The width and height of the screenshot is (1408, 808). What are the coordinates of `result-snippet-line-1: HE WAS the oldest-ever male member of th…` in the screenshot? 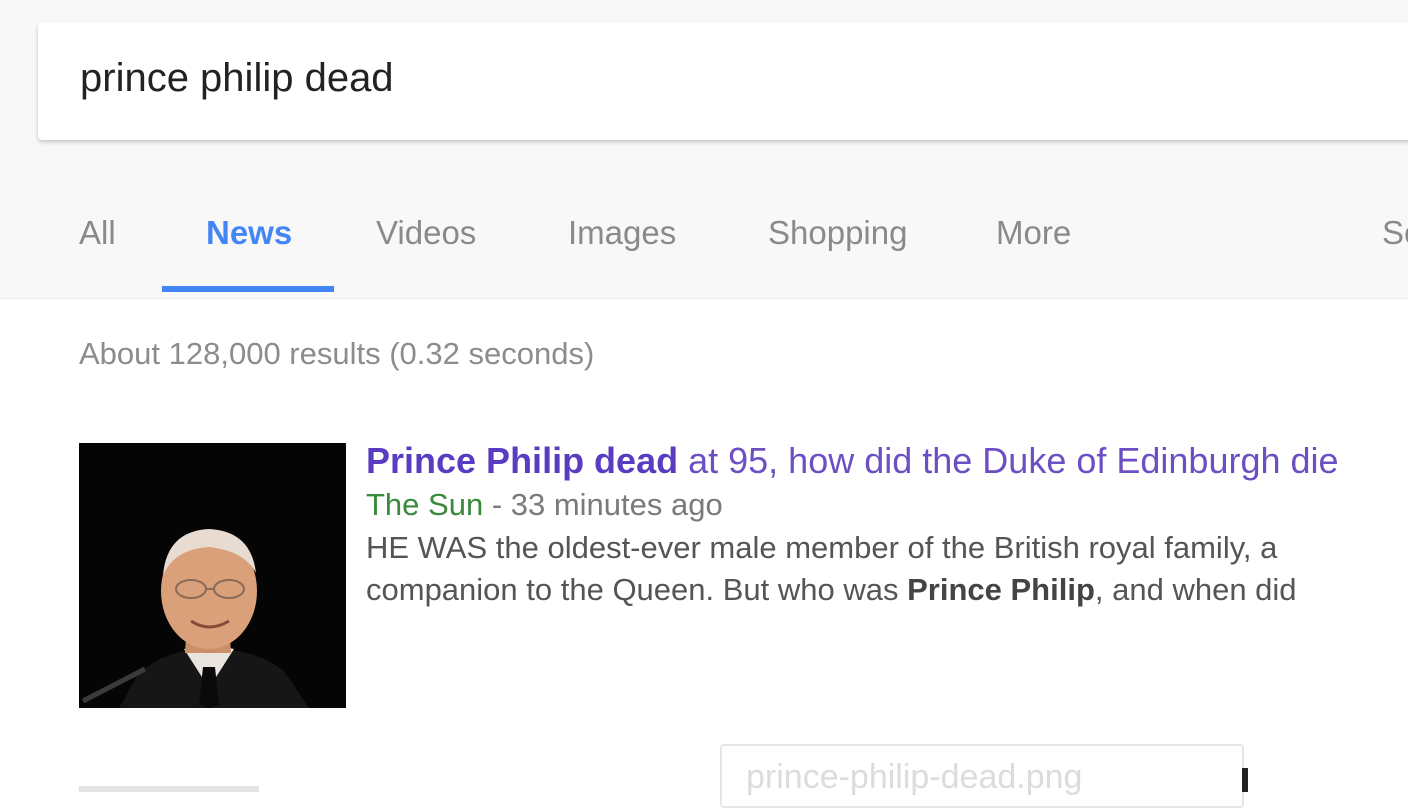 It's located at (822, 547).